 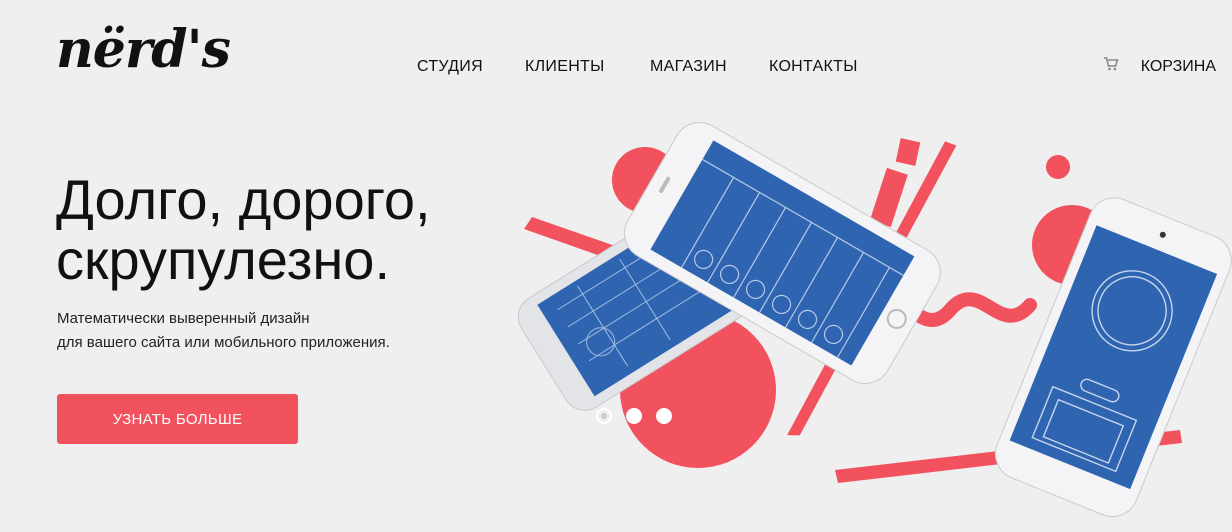 What do you see at coordinates (243, 199) in the screenshot?
I see `headline-line-1: Долго, дорого,` at bounding box center [243, 199].